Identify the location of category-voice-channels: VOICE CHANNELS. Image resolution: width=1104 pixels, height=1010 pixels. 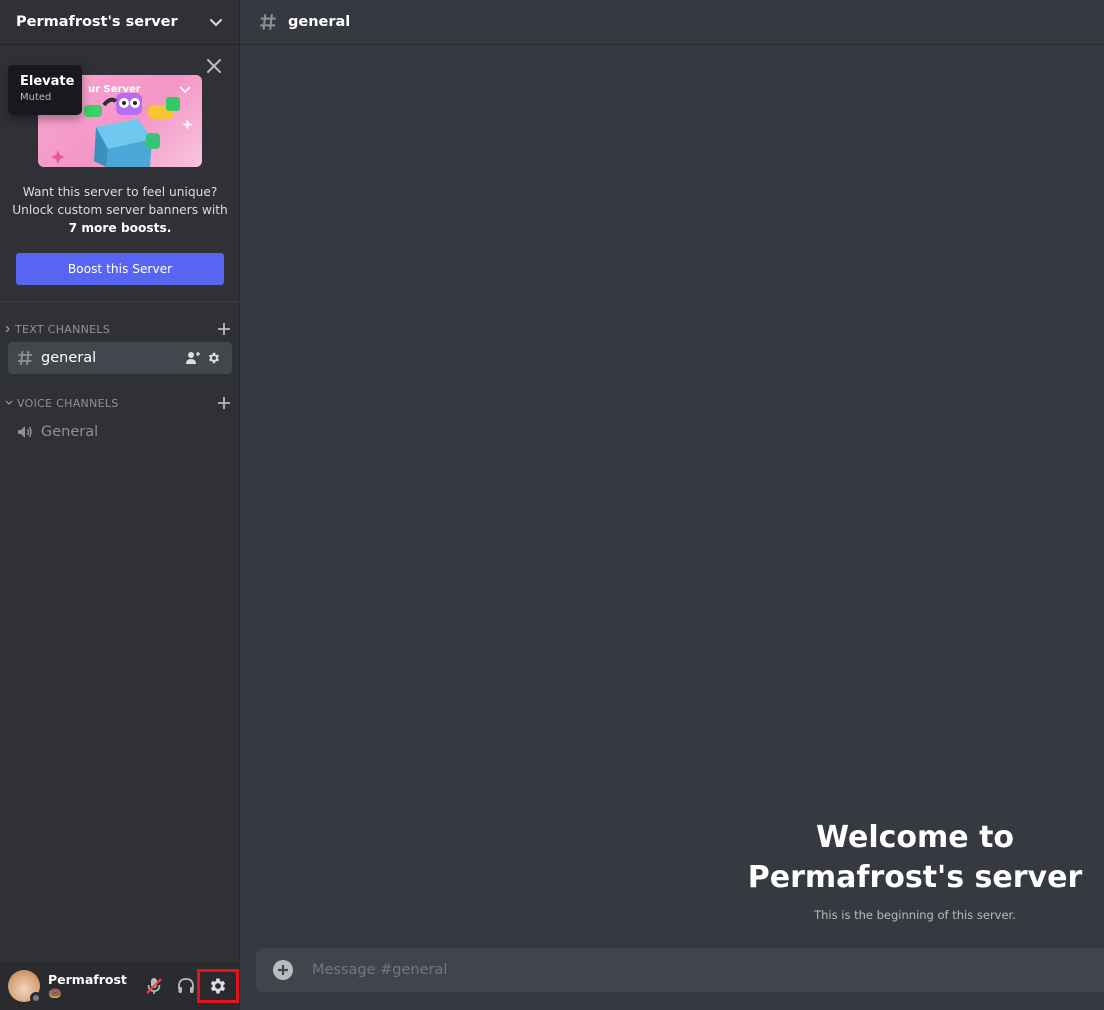
(118, 403).